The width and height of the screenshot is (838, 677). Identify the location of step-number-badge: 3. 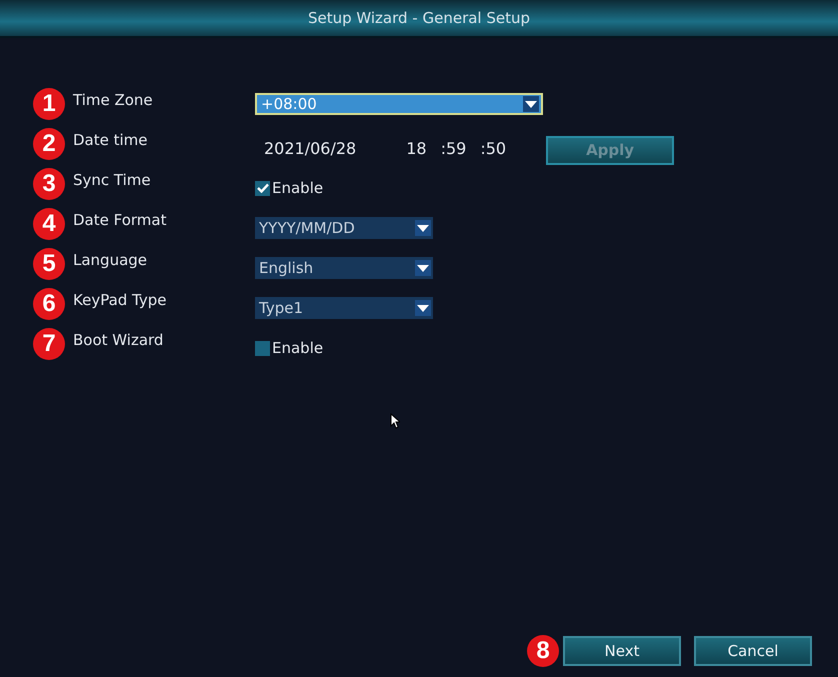
(49, 184).